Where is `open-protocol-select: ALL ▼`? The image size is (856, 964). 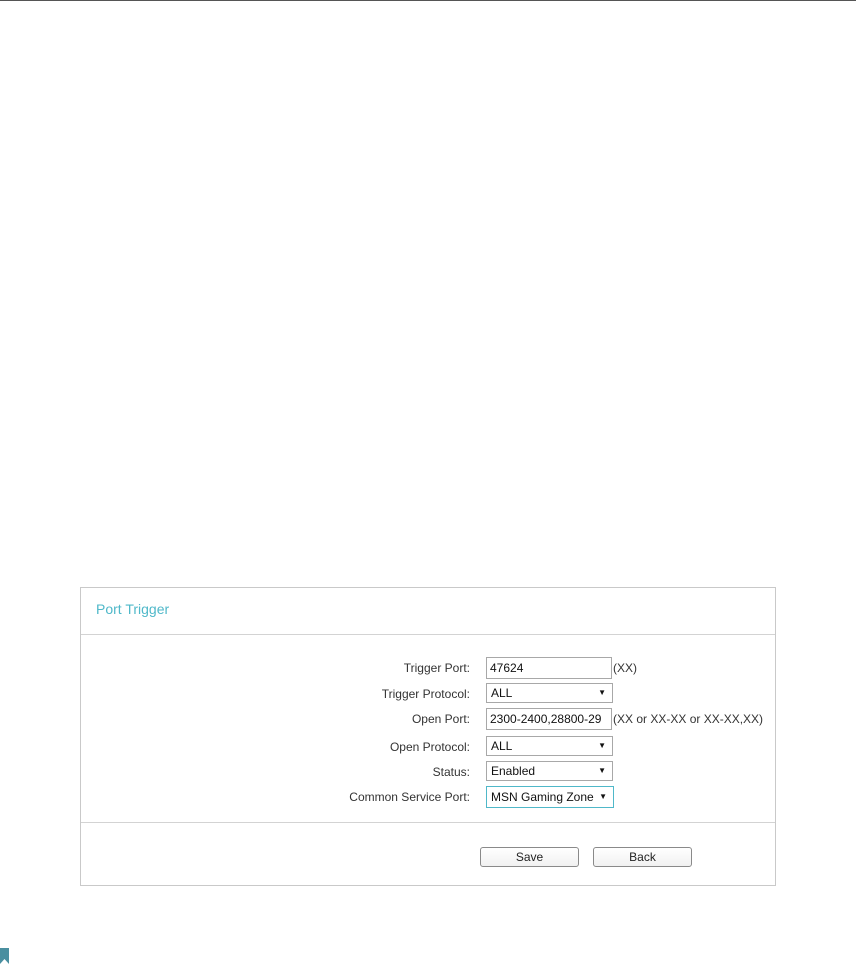
open-protocol-select: ALL ▼ is located at coordinates (549, 746).